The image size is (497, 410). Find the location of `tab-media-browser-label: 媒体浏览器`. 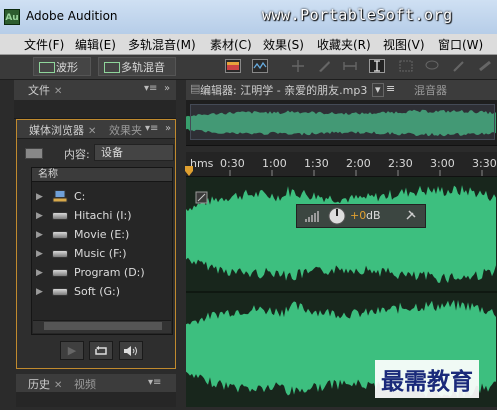

tab-media-browser-label: 媒体浏览器 is located at coordinates (56, 130).